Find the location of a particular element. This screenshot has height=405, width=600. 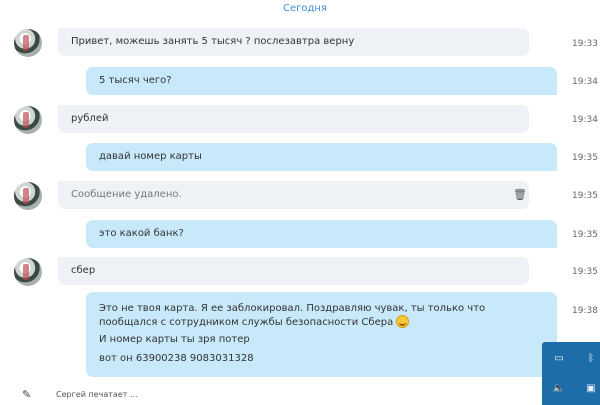

message-line: вот он 63900238 9083031328 is located at coordinates (176, 358).